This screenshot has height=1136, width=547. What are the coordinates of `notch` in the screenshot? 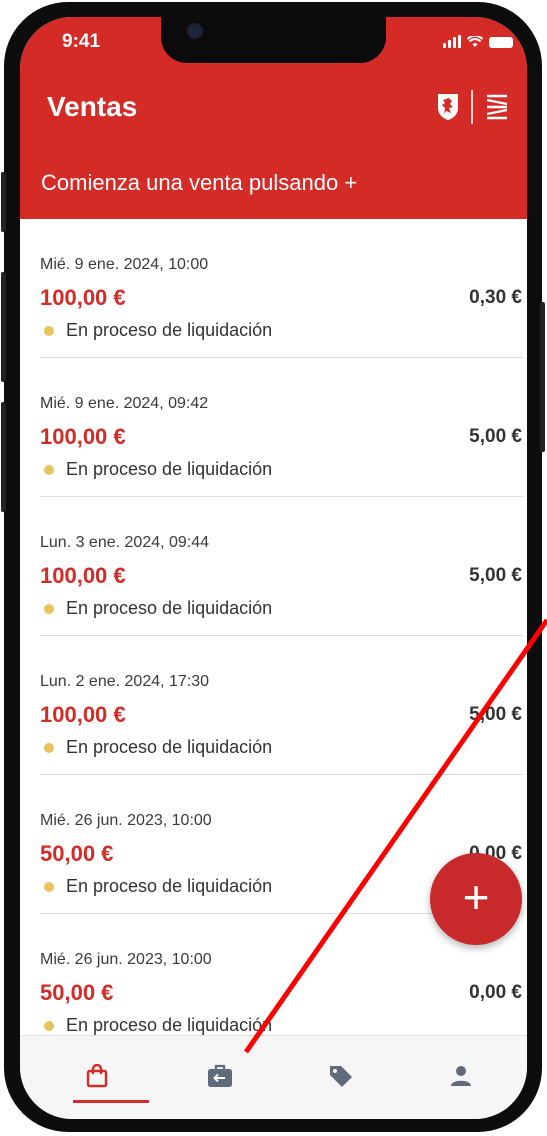 It's located at (273, 40).